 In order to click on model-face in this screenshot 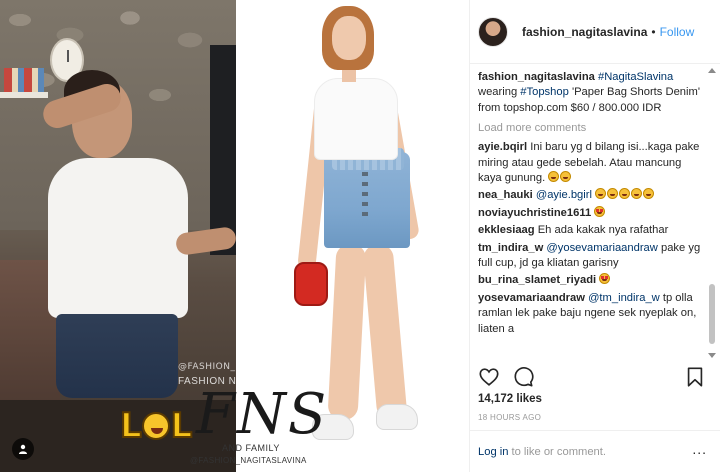, I will do `click(349, 38)`.